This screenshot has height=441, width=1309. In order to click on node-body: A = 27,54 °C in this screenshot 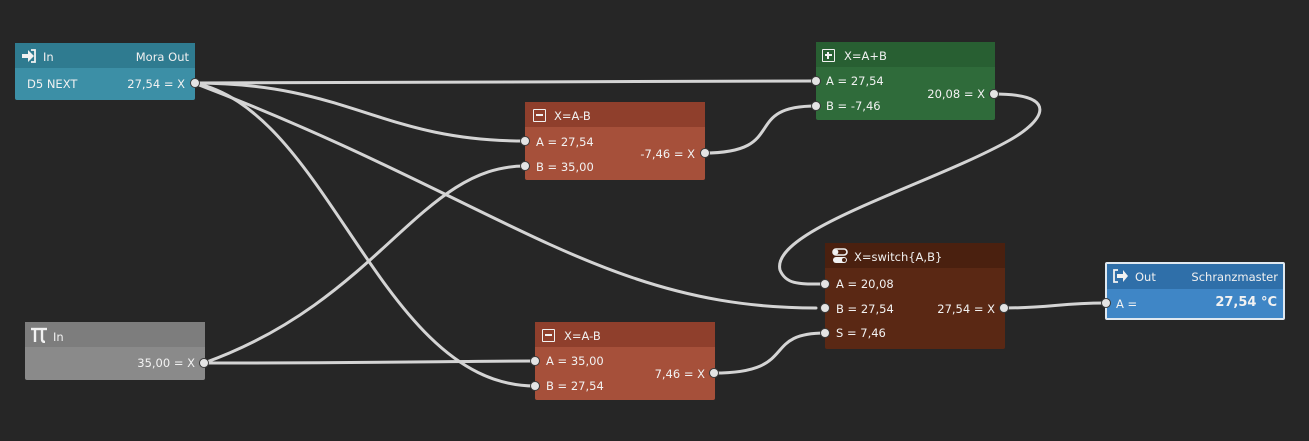, I will do `click(1195, 303)`.